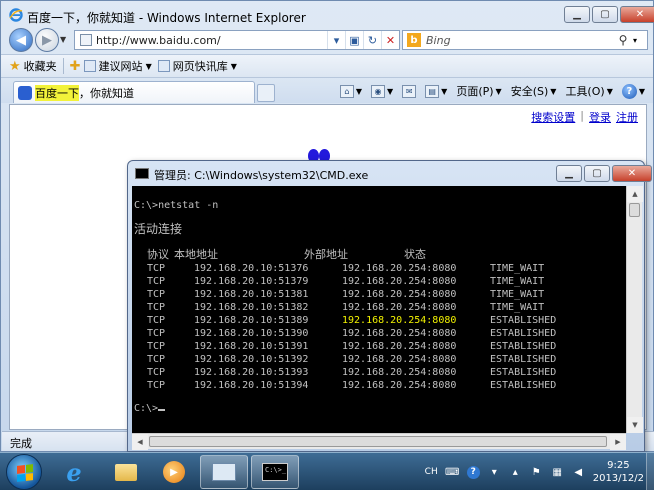  I want to click on show-desktop-button, so click(650, 471).